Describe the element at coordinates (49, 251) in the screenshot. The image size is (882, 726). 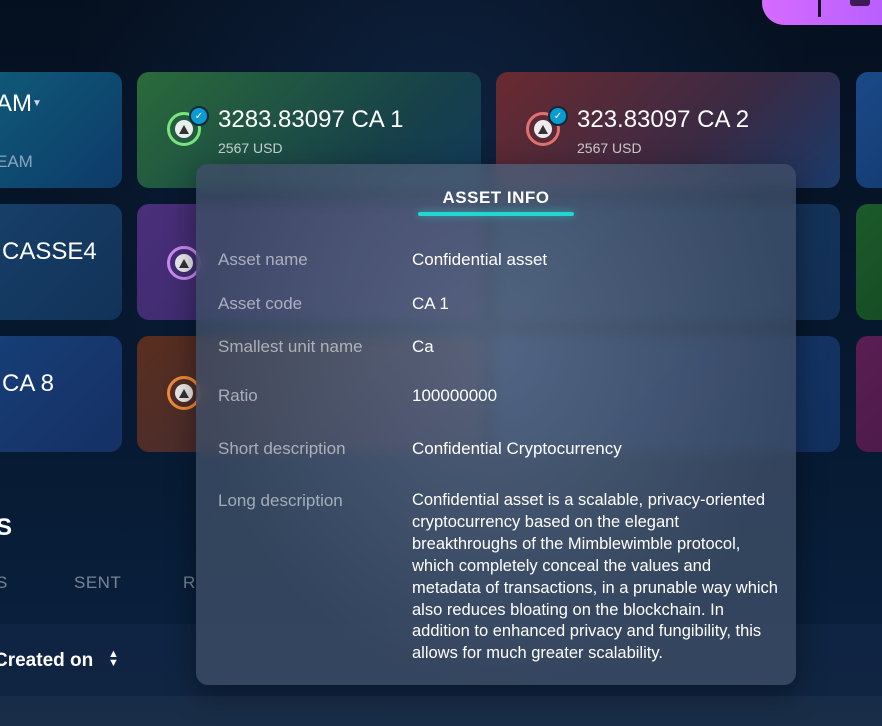
I see `asset-amount: CASSE4` at that location.